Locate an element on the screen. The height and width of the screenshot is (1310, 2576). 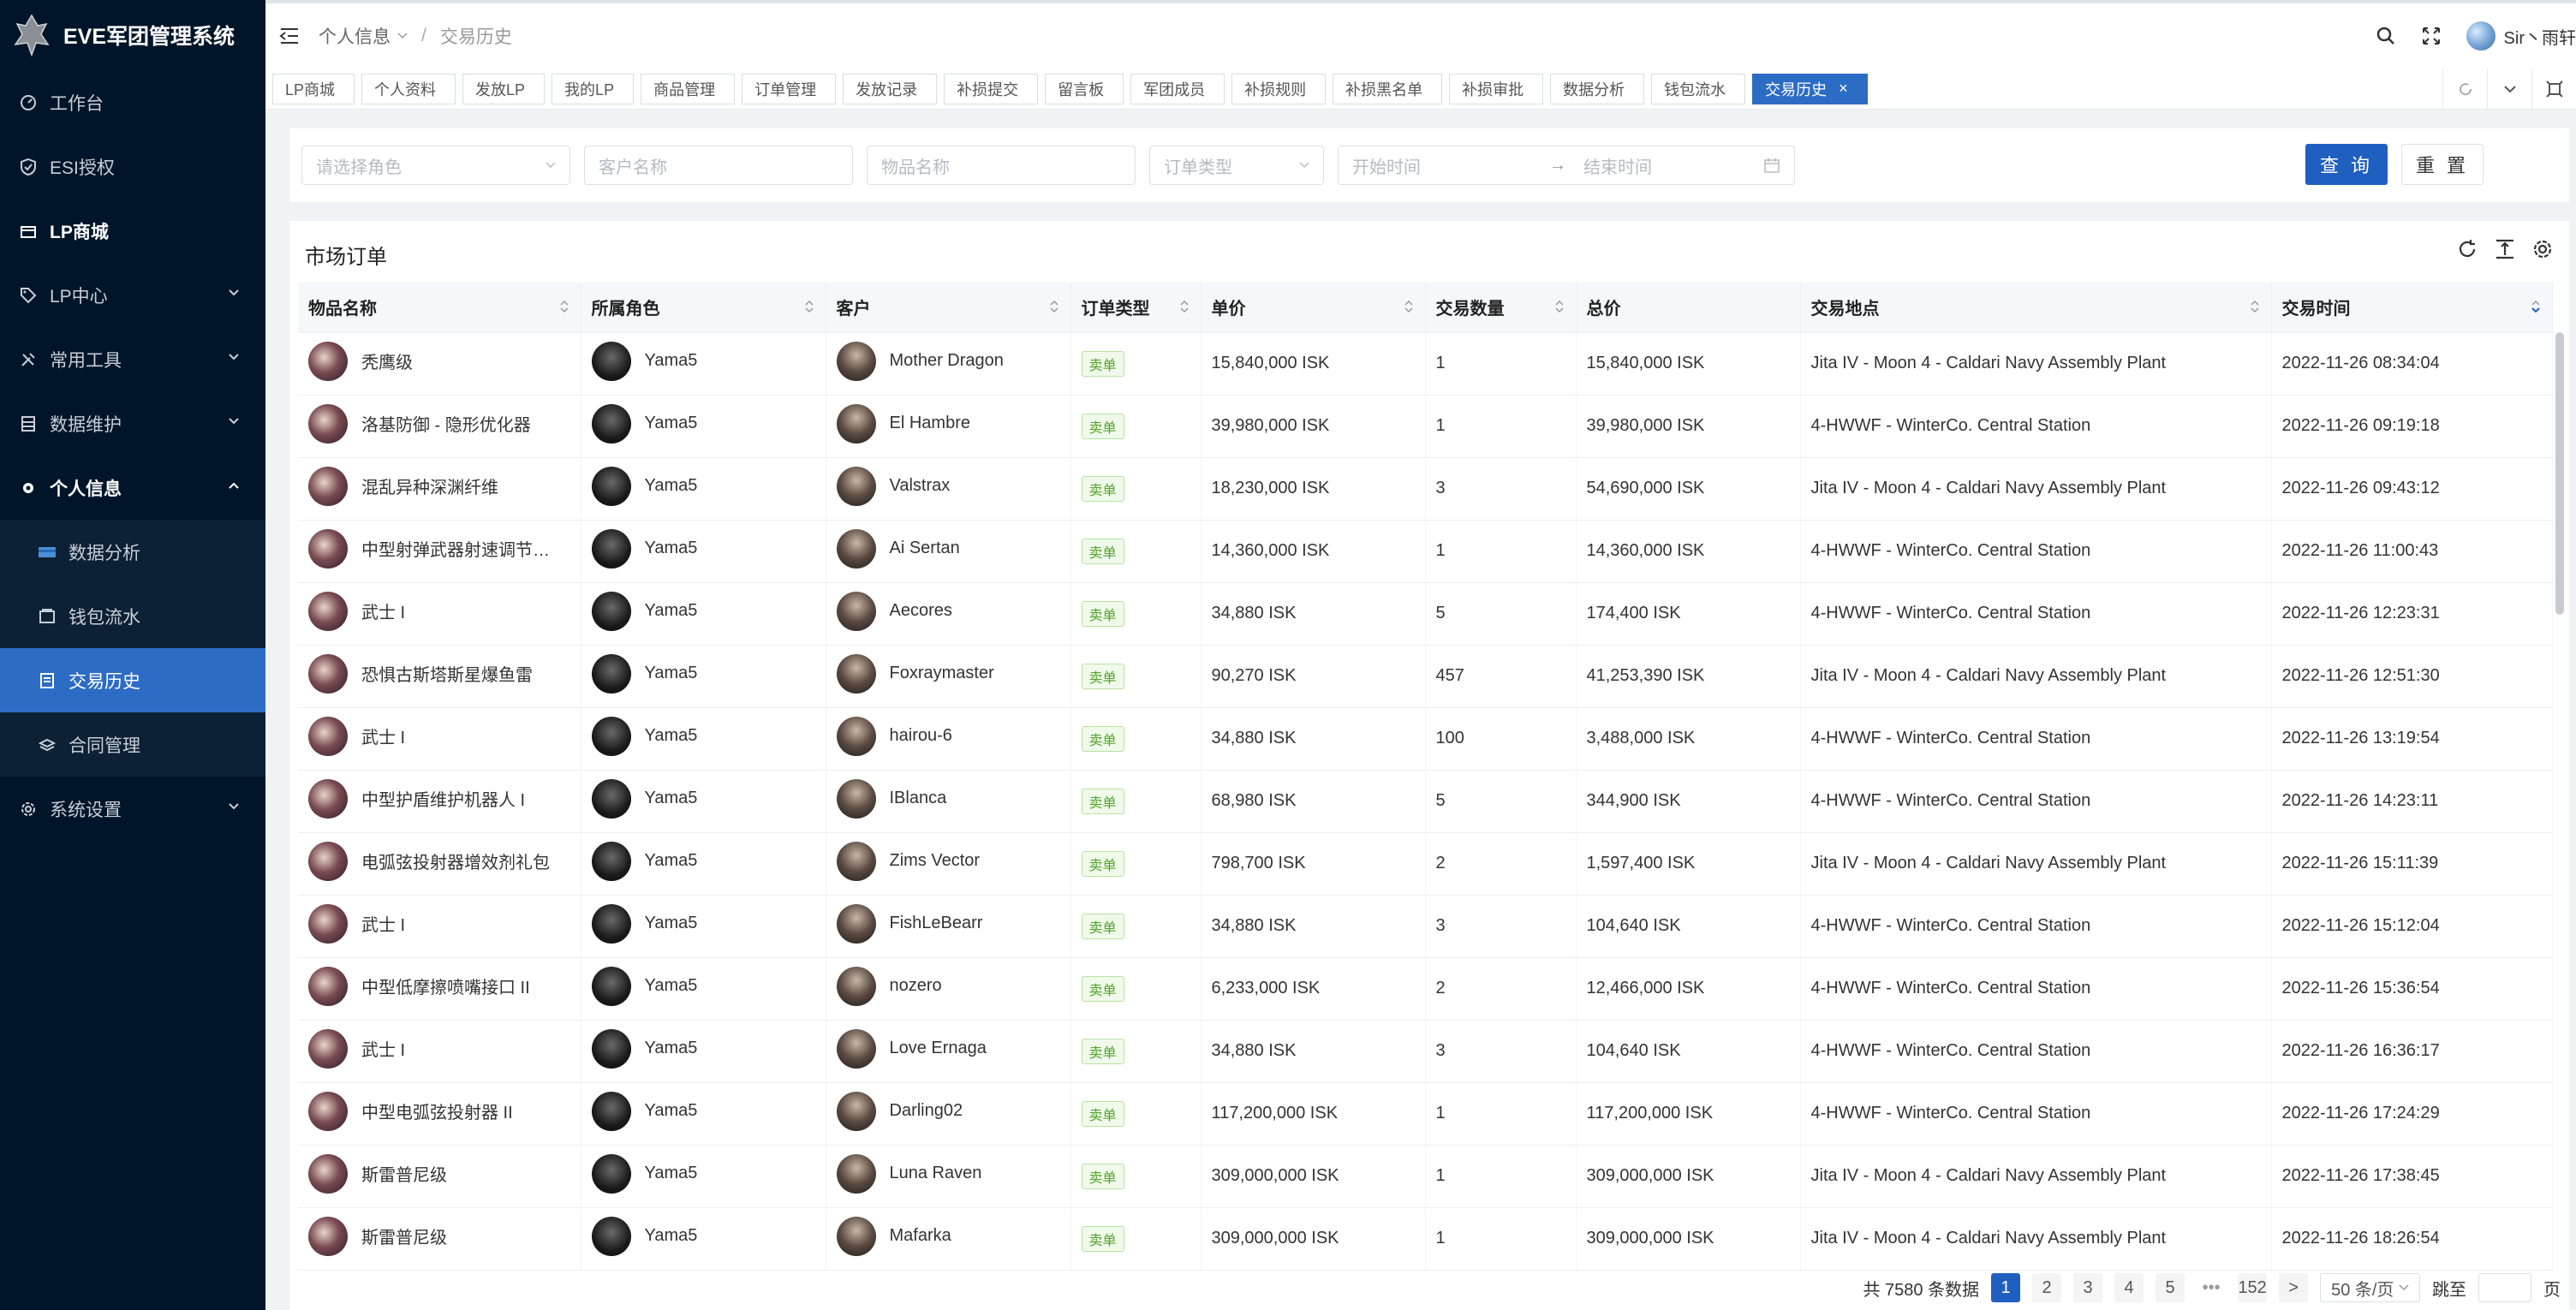
tab-wallet: 钱包流水 is located at coordinates (1698, 88).